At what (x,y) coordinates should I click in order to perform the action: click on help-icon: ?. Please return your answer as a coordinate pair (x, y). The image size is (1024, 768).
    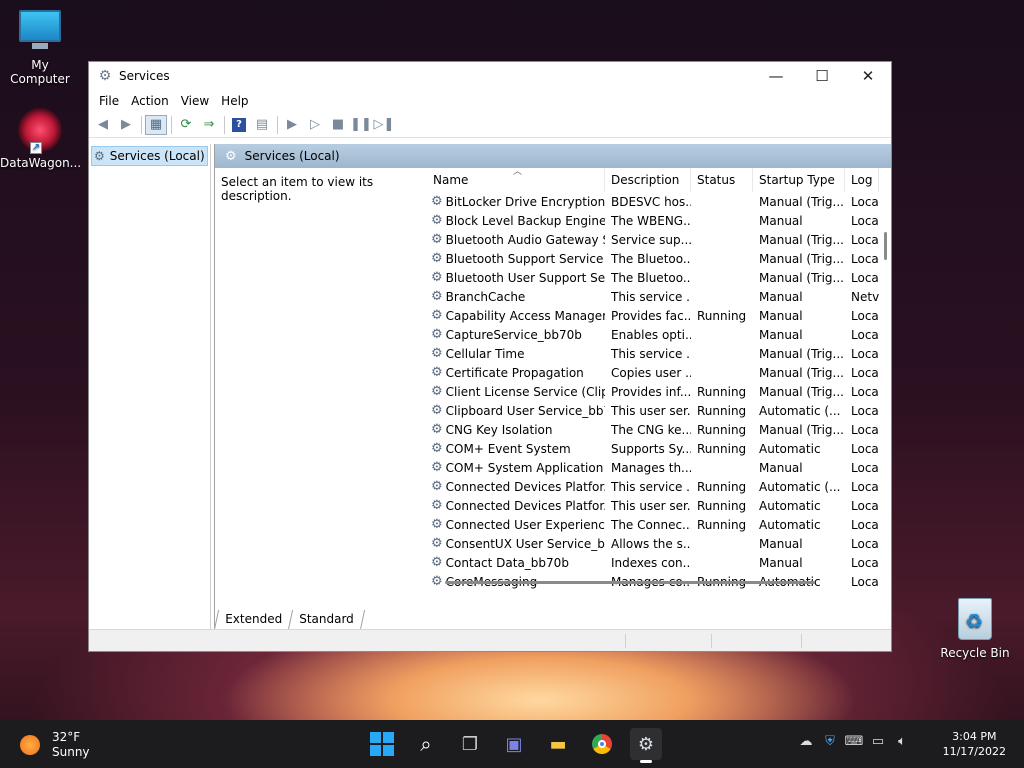
    Looking at the image, I should click on (239, 125).